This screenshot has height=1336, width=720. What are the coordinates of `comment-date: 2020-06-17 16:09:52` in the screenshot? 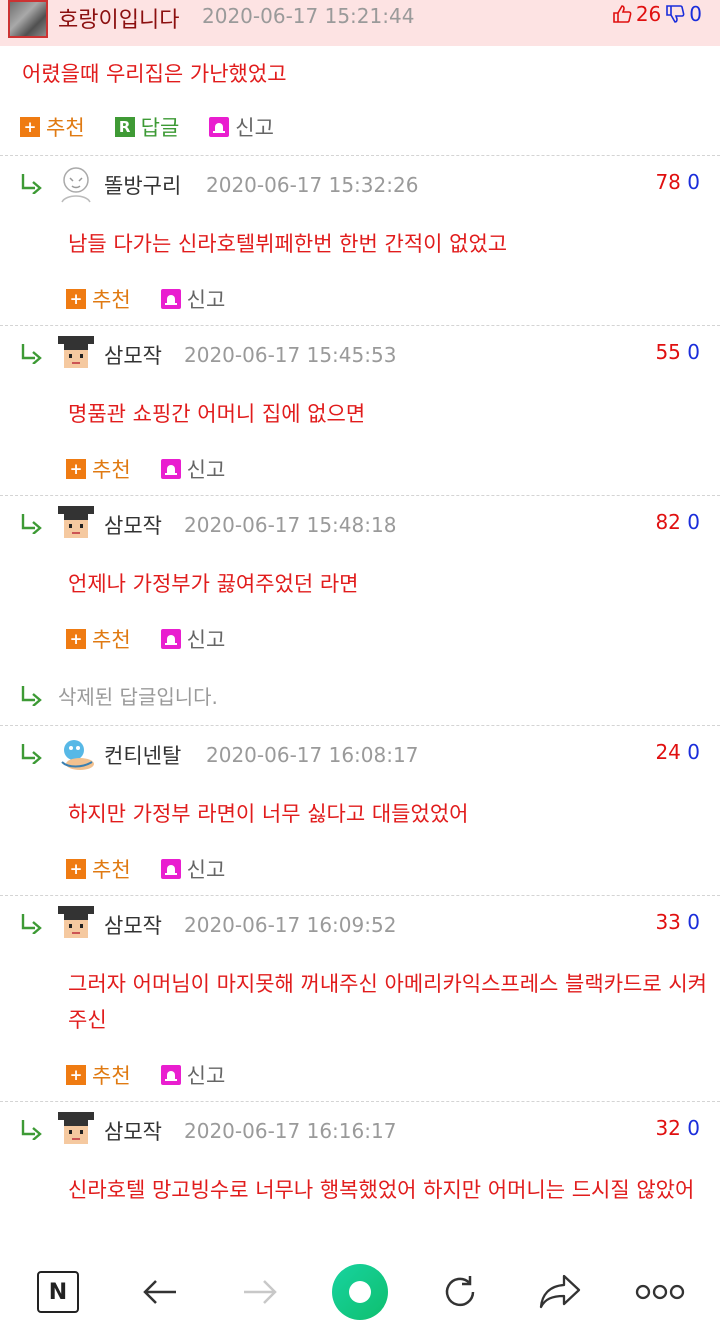 It's located at (290, 925).